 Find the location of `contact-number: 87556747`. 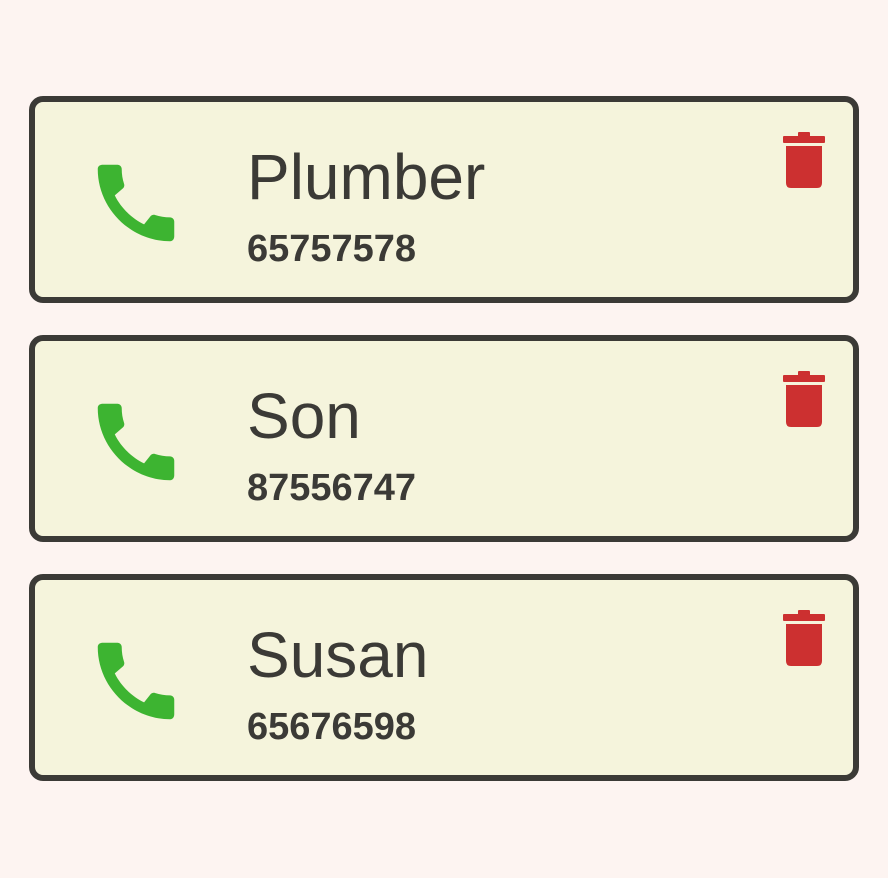

contact-number: 87556747 is located at coordinates (332, 488).